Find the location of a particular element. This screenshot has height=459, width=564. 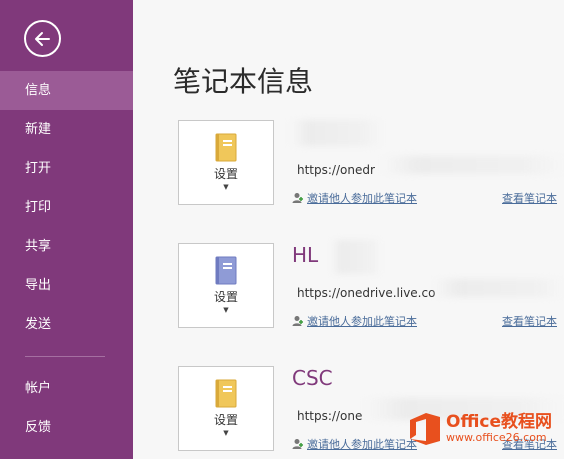

notebook-url: https://one is located at coordinates (330, 416).